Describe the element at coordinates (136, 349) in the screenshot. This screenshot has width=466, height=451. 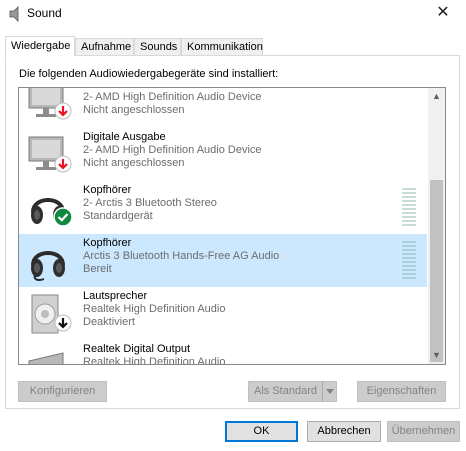
I see `device-name: Realtek Digital Output` at that location.